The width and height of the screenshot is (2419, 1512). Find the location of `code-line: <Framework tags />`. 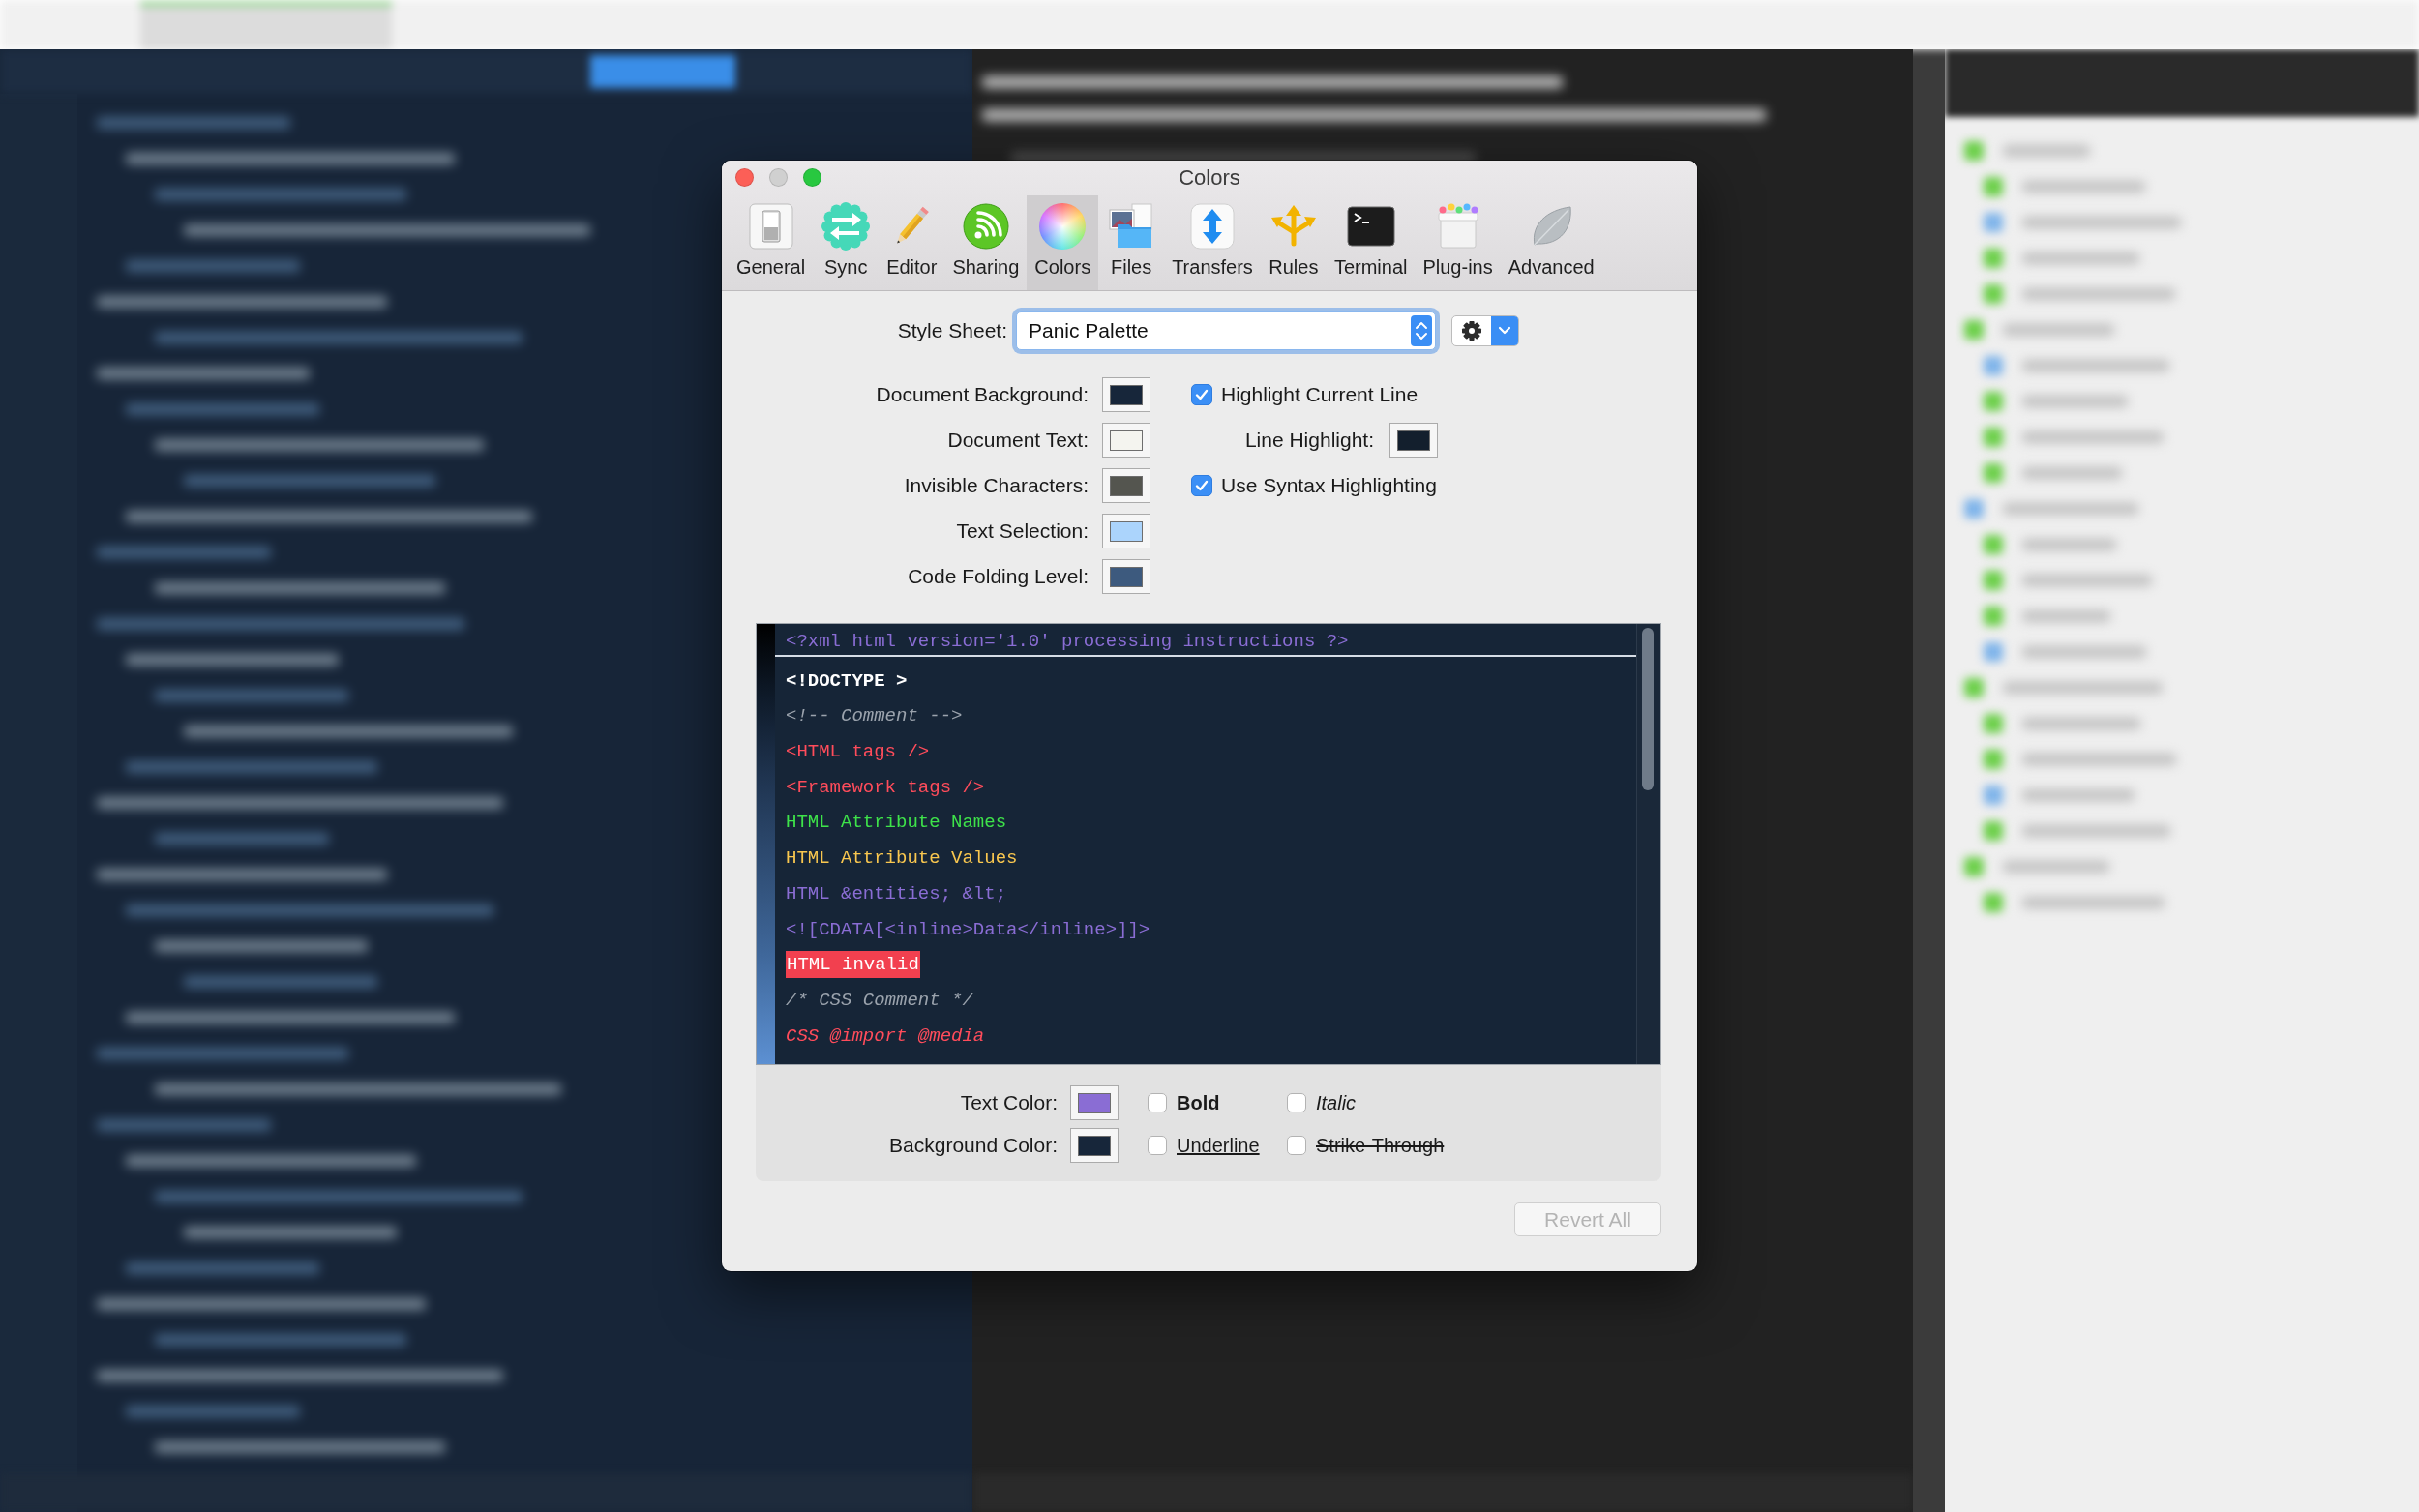

code-line: <Framework tags /> is located at coordinates (886, 787).